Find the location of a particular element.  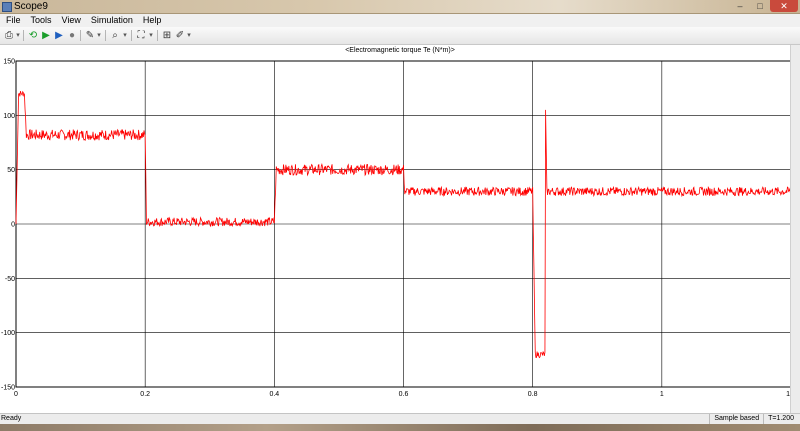

run-icon: ▶ is located at coordinates (46, 35).